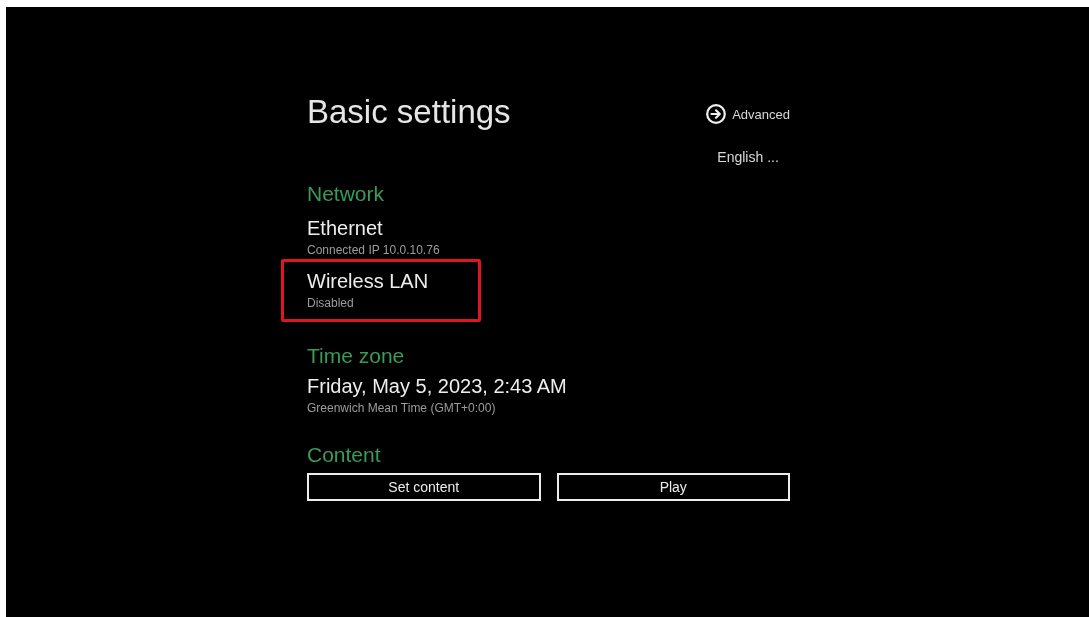 The image size is (1089, 617). Describe the element at coordinates (368, 281) in the screenshot. I see `setting-name: Wireless LAN` at that location.